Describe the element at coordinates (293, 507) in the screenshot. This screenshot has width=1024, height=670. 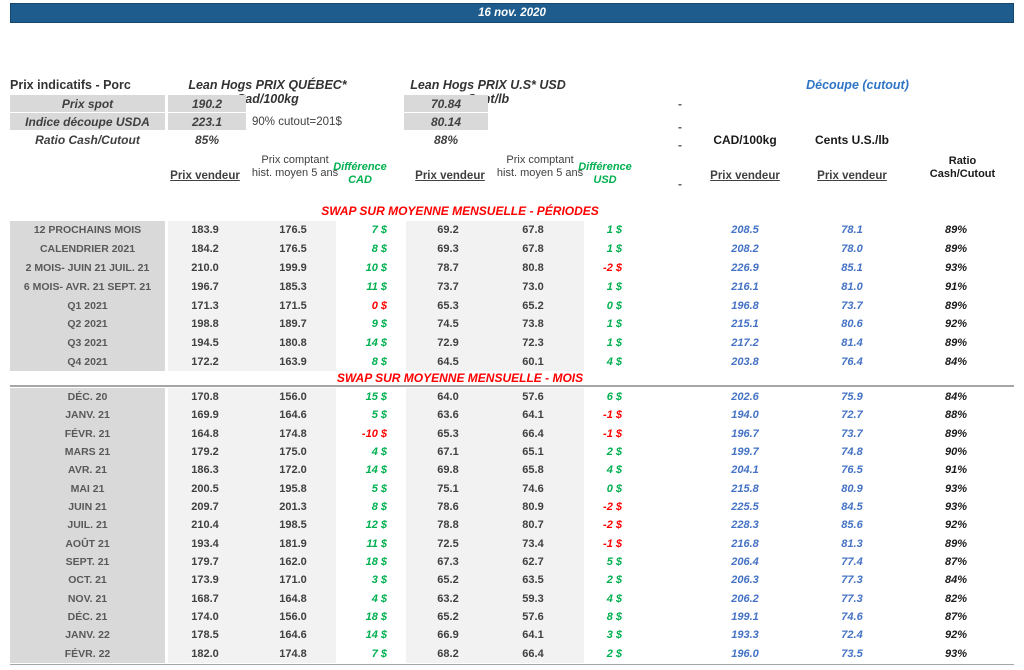
I see `cad-hist-moyen: 201.3` at that location.